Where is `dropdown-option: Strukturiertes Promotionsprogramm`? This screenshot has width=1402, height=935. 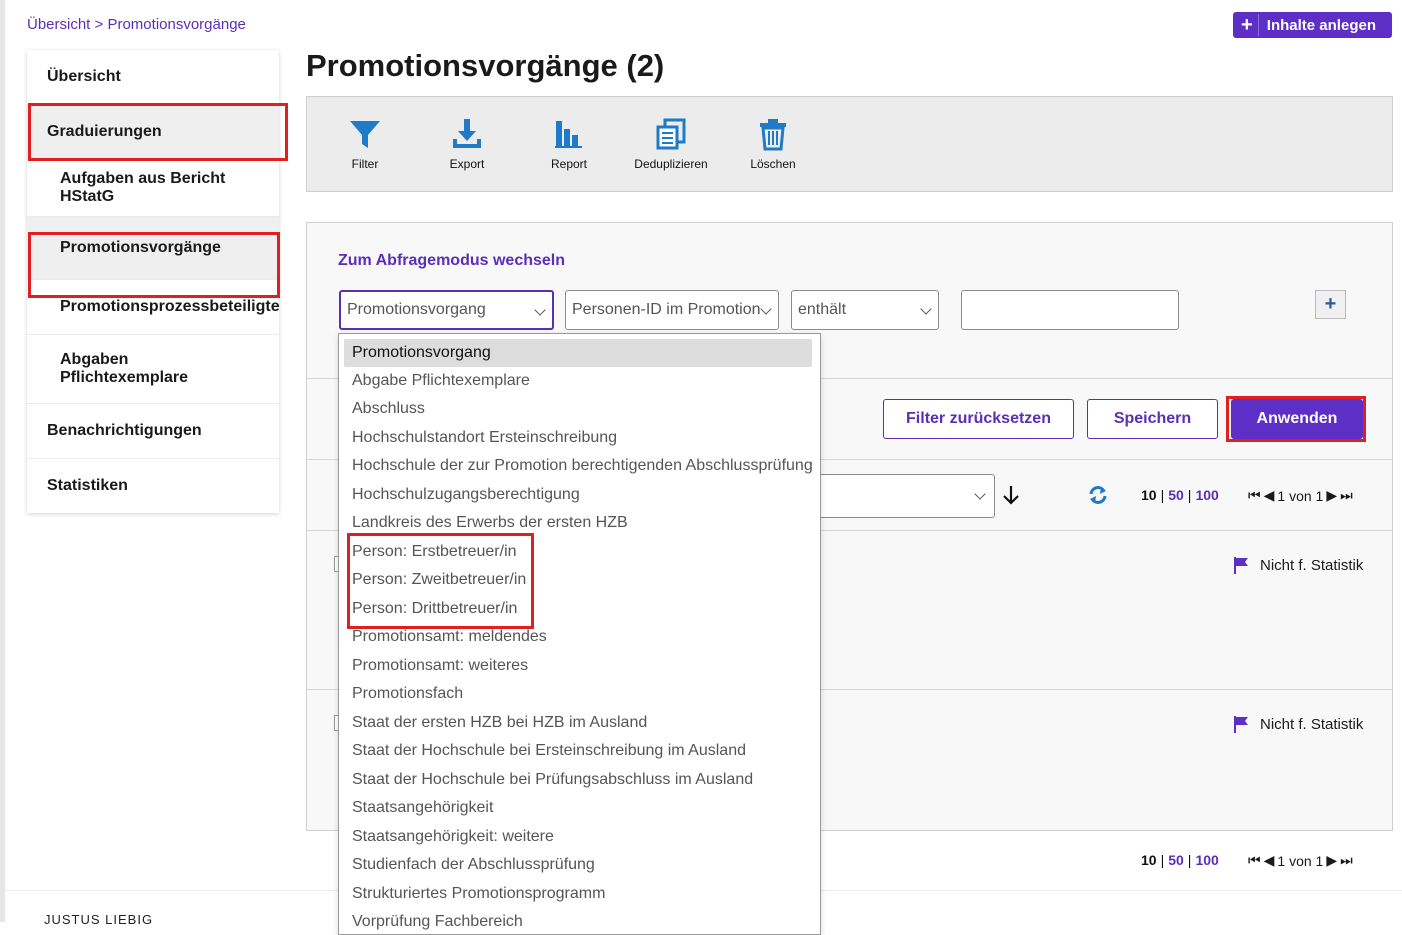 dropdown-option: Strukturiertes Promotionsprogramm is located at coordinates (478, 894).